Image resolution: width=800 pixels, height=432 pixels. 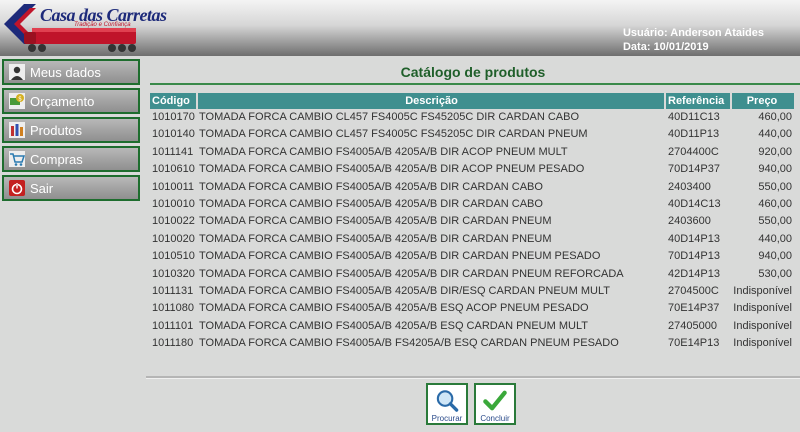 I want to click on sidebar-item-label: Compras, so click(x=56, y=159).